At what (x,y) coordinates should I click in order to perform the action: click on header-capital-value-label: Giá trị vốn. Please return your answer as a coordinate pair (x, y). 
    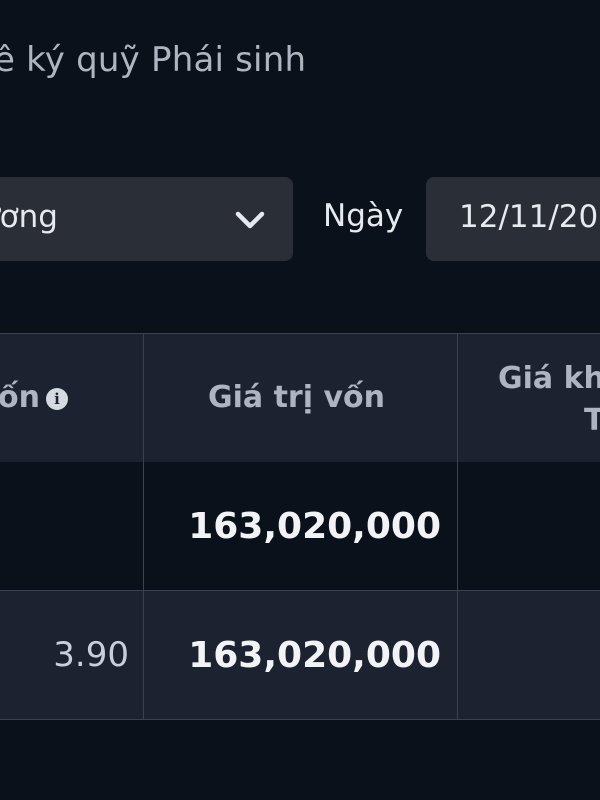
    Looking at the image, I should click on (296, 397).